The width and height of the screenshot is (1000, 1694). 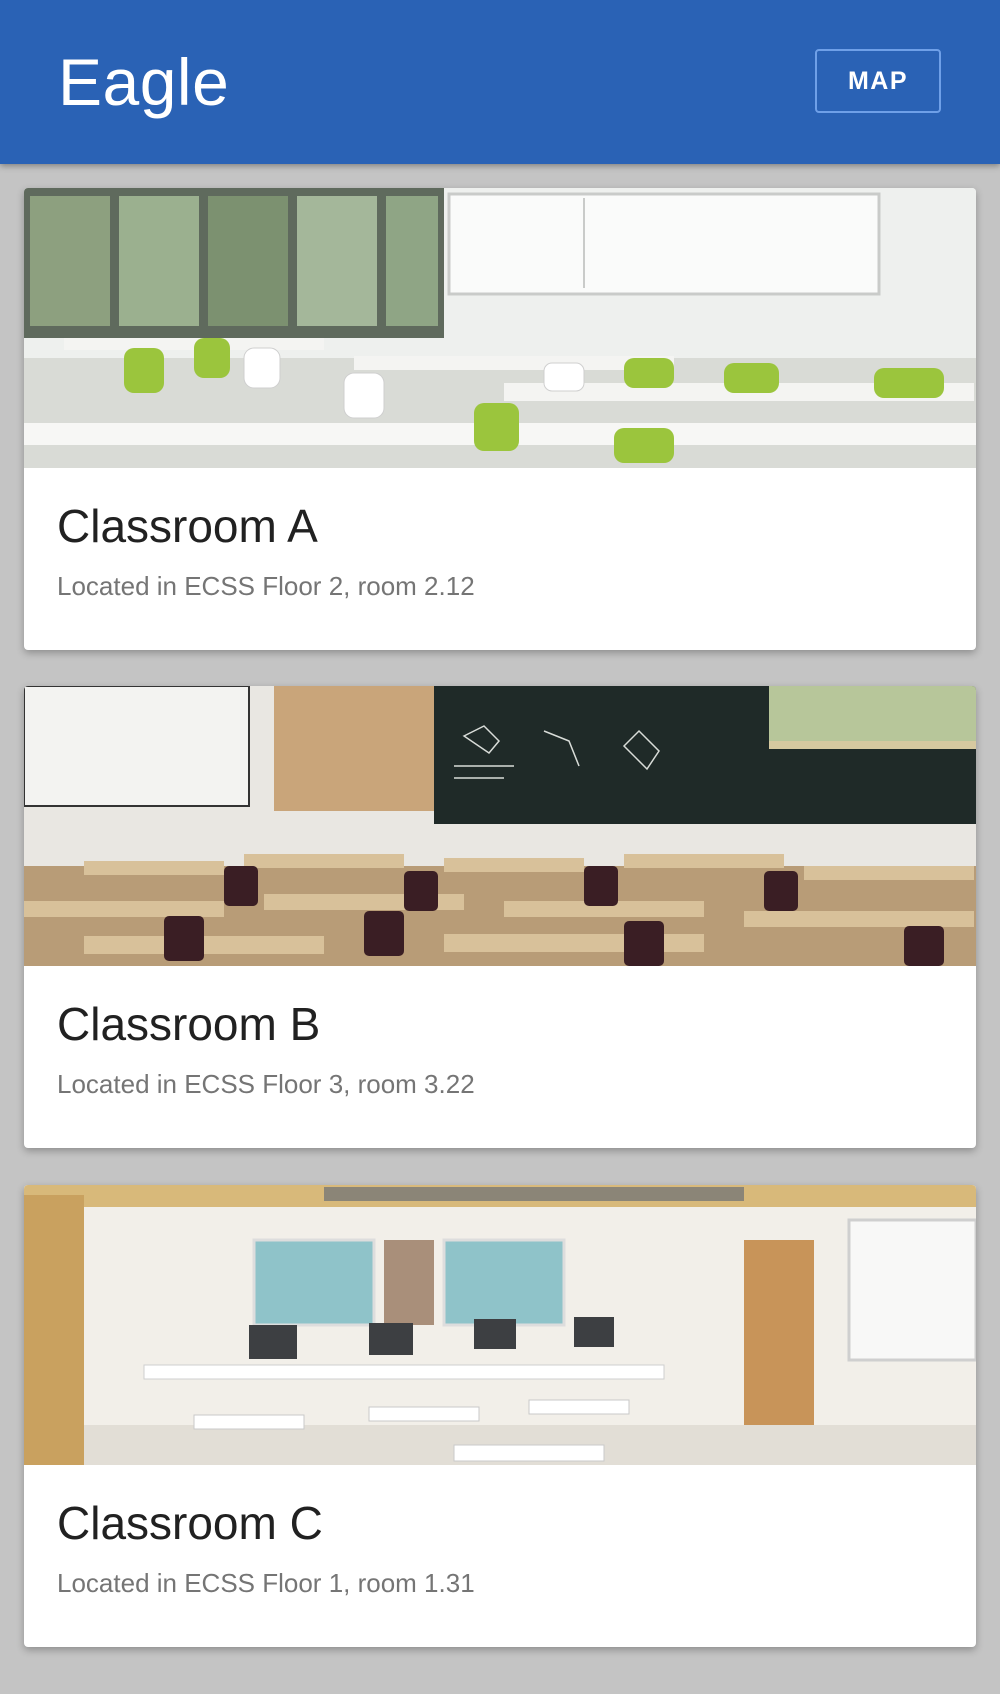 What do you see at coordinates (144, 82) in the screenshot?
I see `app-title: Eagle` at bounding box center [144, 82].